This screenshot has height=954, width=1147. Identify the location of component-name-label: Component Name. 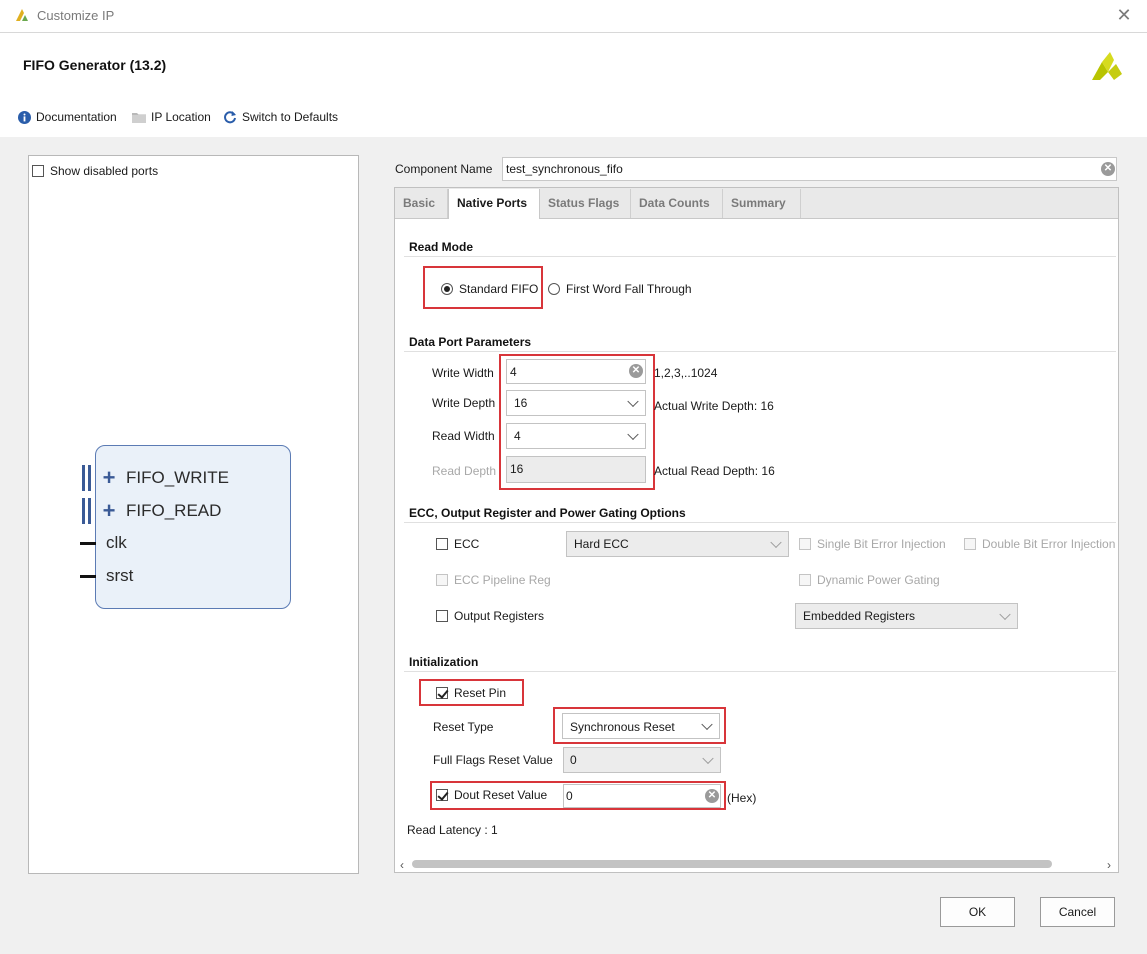
(444, 169).